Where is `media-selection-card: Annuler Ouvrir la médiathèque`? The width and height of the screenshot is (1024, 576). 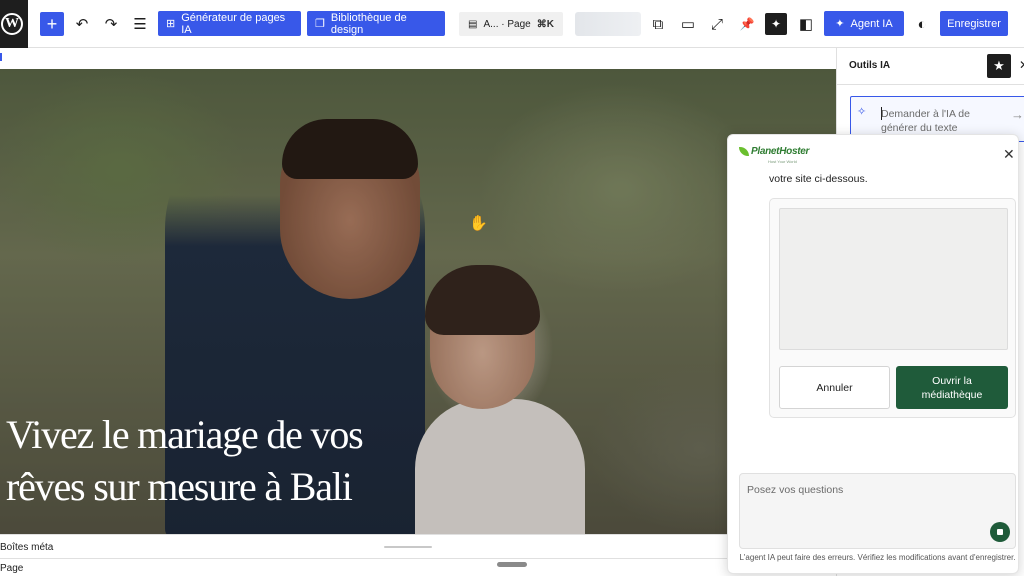 media-selection-card: Annuler Ouvrir la médiathèque is located at coordinates (892, 308).